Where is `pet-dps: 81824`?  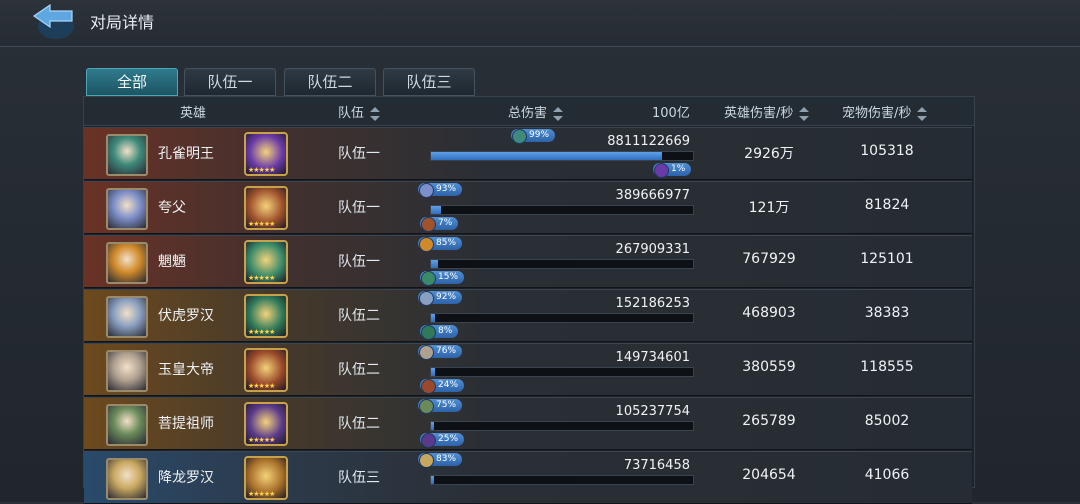 pet-dps: 81824 is located at coordinates (887, 205).